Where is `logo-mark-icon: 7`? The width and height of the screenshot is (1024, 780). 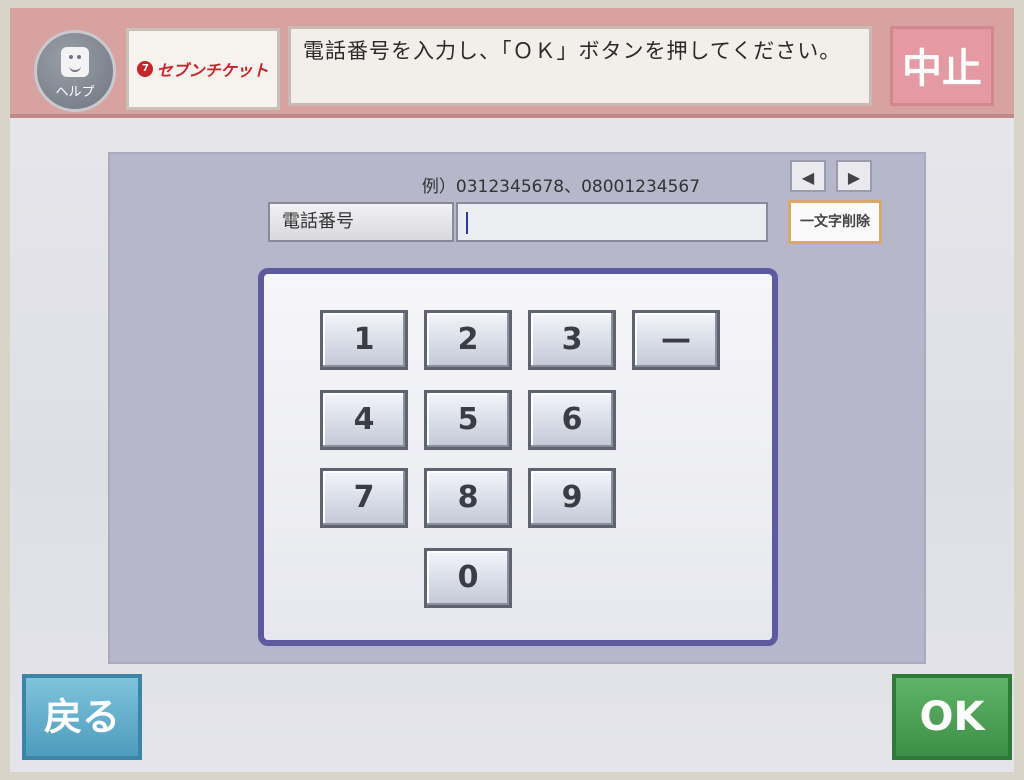
logo-mark-icon: 7 is located at coordinates (145, 69).